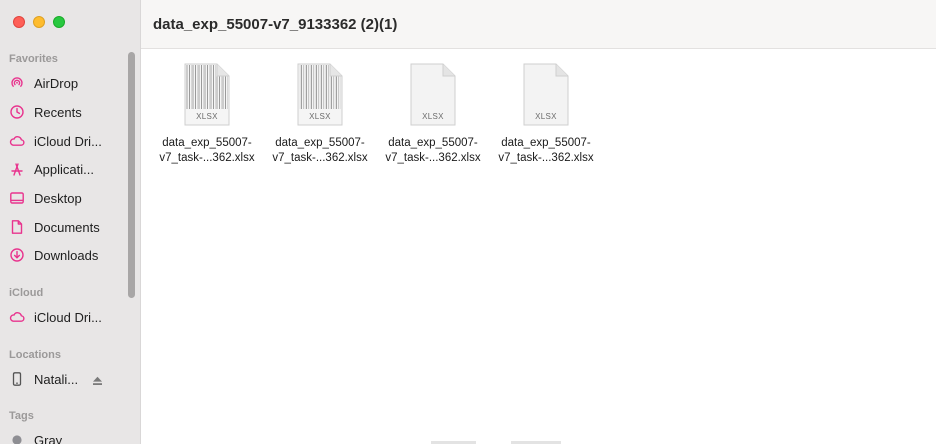  Describe the element at coordinates (58, 198) in the screenshot. I see `sidebar-item-label: Desktop` at that location.